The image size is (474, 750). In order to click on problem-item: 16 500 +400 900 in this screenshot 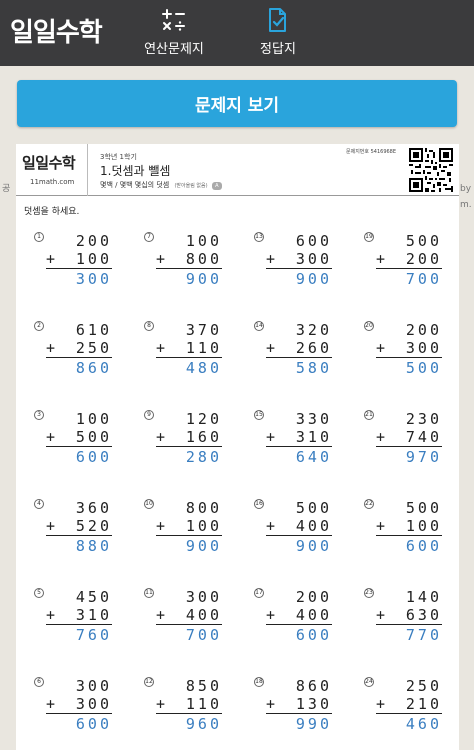, I will do `click(292, 528)`.